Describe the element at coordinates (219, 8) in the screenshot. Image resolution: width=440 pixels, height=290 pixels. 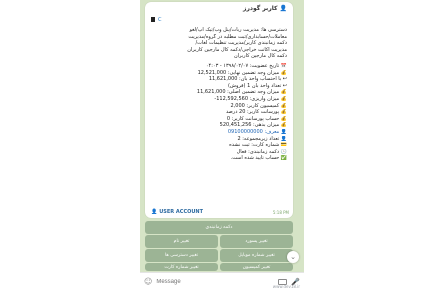
I see `bubble-title: 👤 کاربر گودرز` at that location.